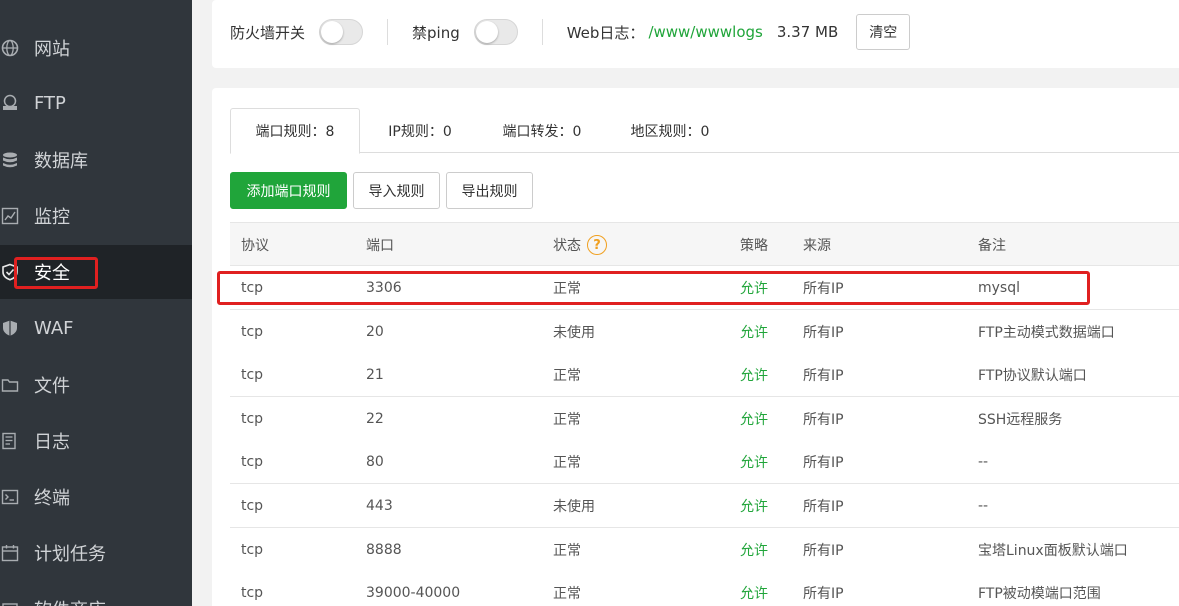 This screenshot has height=606, width=1179. What do you see at coordinates (10, 385) in the screenshot?
I see `folder-icon` at bounding box center [10, 385].